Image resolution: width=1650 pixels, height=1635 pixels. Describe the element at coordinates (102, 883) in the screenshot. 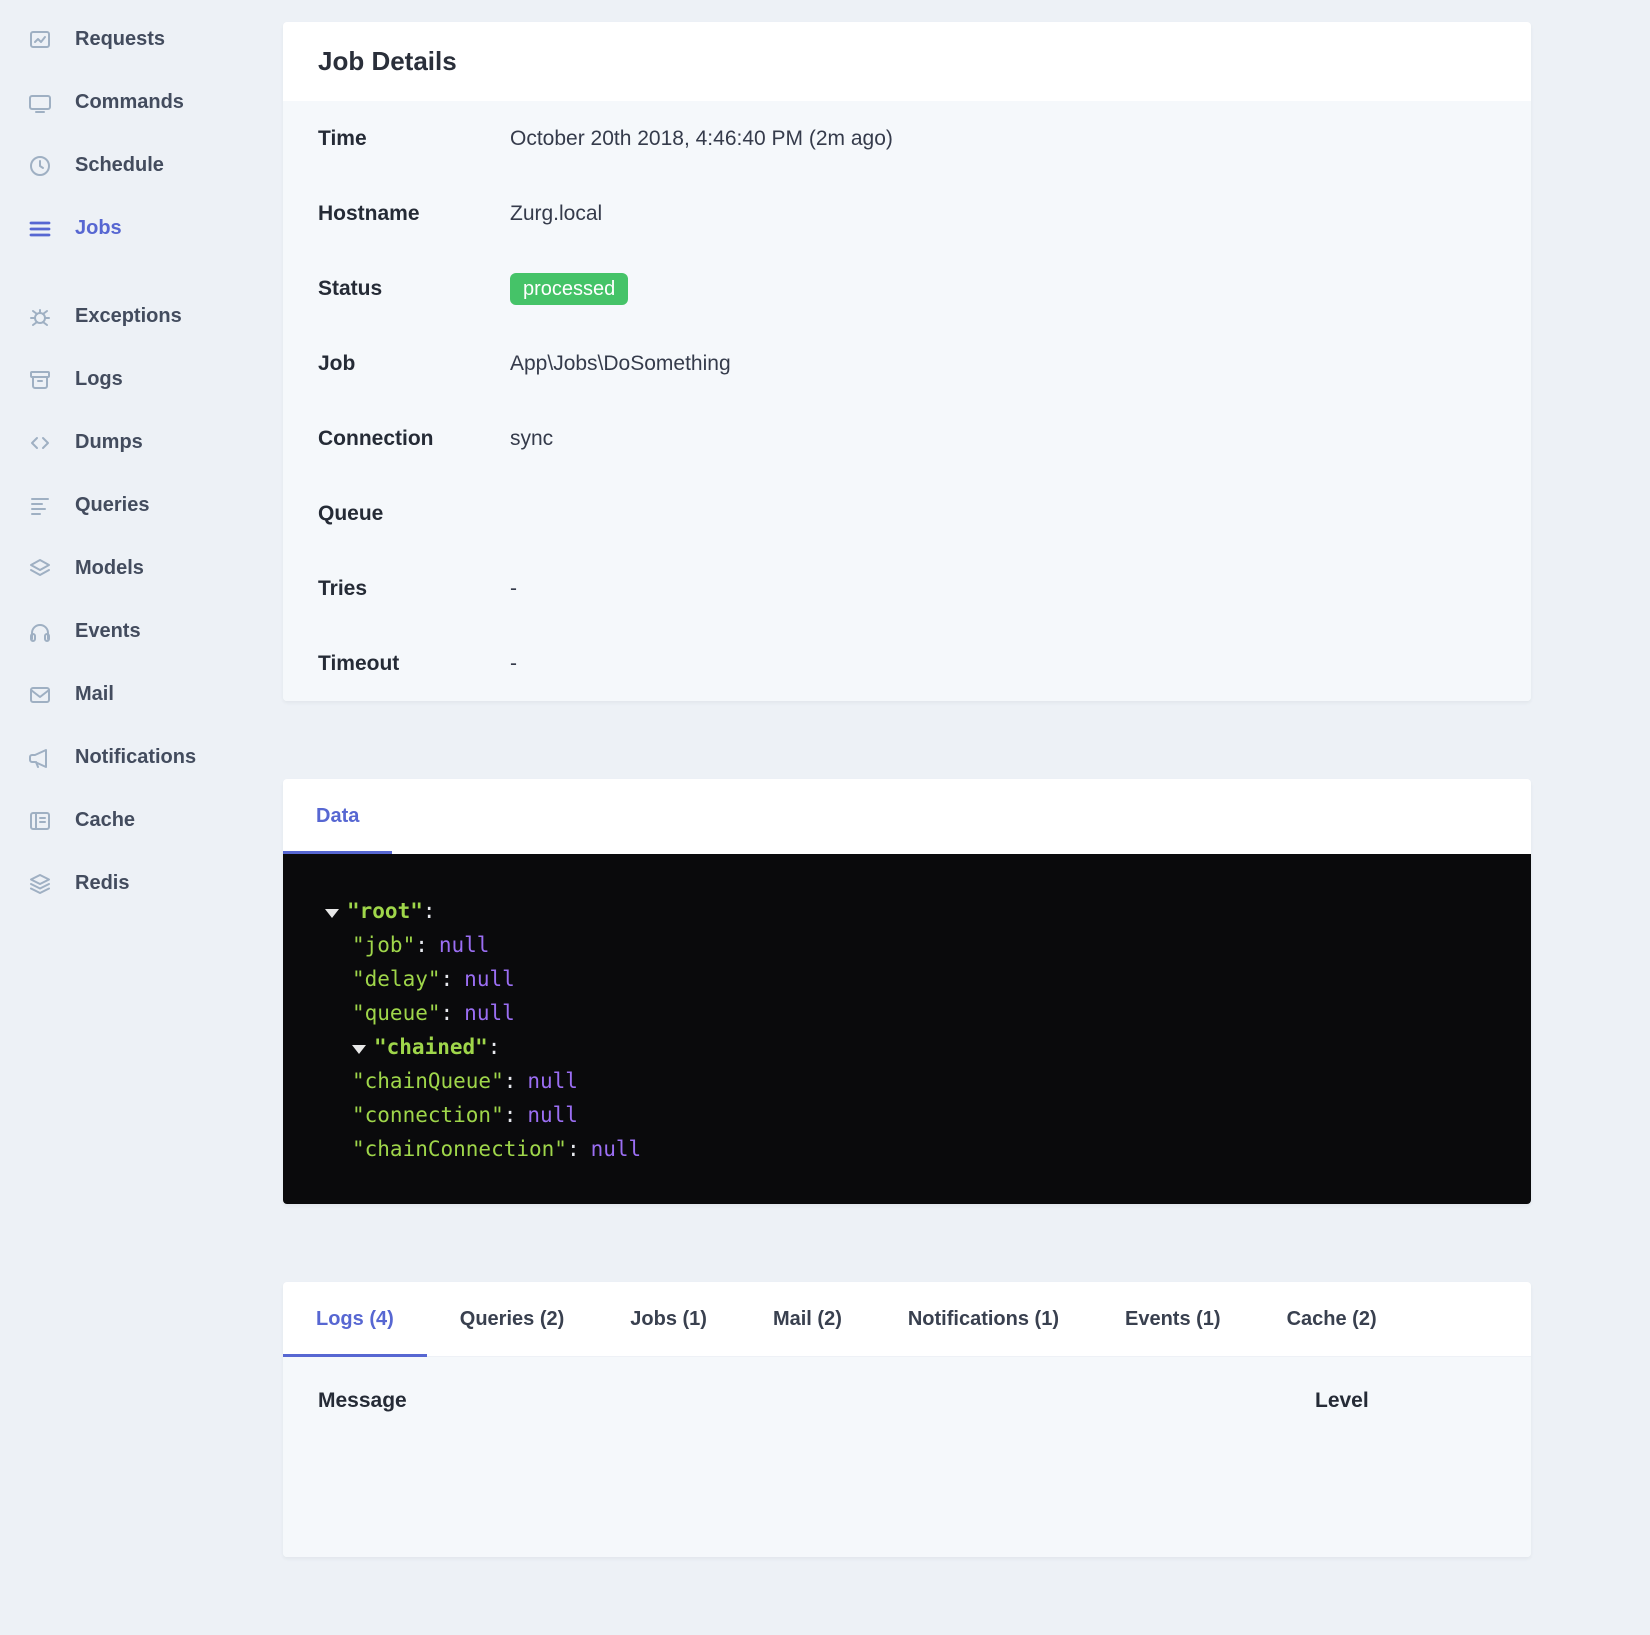

I see `sidebar-item-label: Redis` at that location.